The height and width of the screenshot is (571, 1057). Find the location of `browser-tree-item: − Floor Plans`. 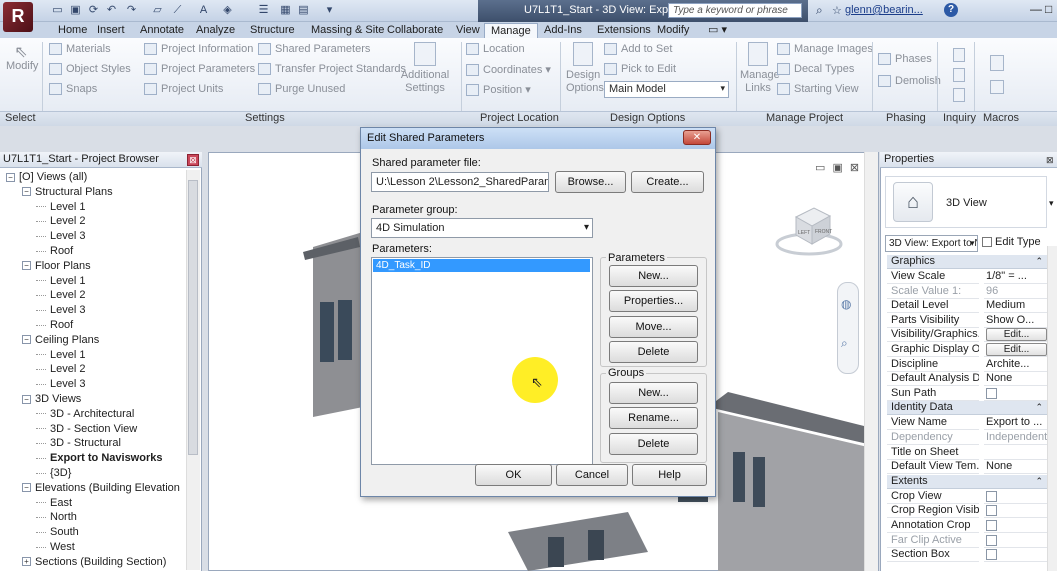

browser-tree-item: − Floor Plans is located at coordinates (56, 266).